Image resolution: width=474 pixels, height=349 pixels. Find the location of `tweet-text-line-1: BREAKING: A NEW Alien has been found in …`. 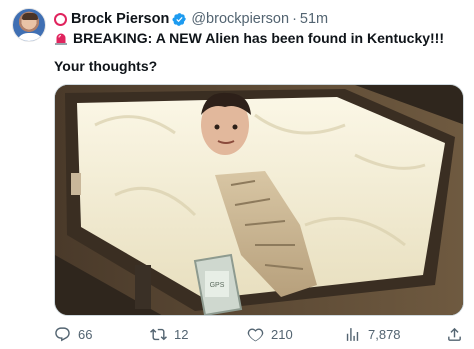

tweet-text-line-1: BREAKING: A NEW Alien has been found in … is located at coordinates (249, 38).